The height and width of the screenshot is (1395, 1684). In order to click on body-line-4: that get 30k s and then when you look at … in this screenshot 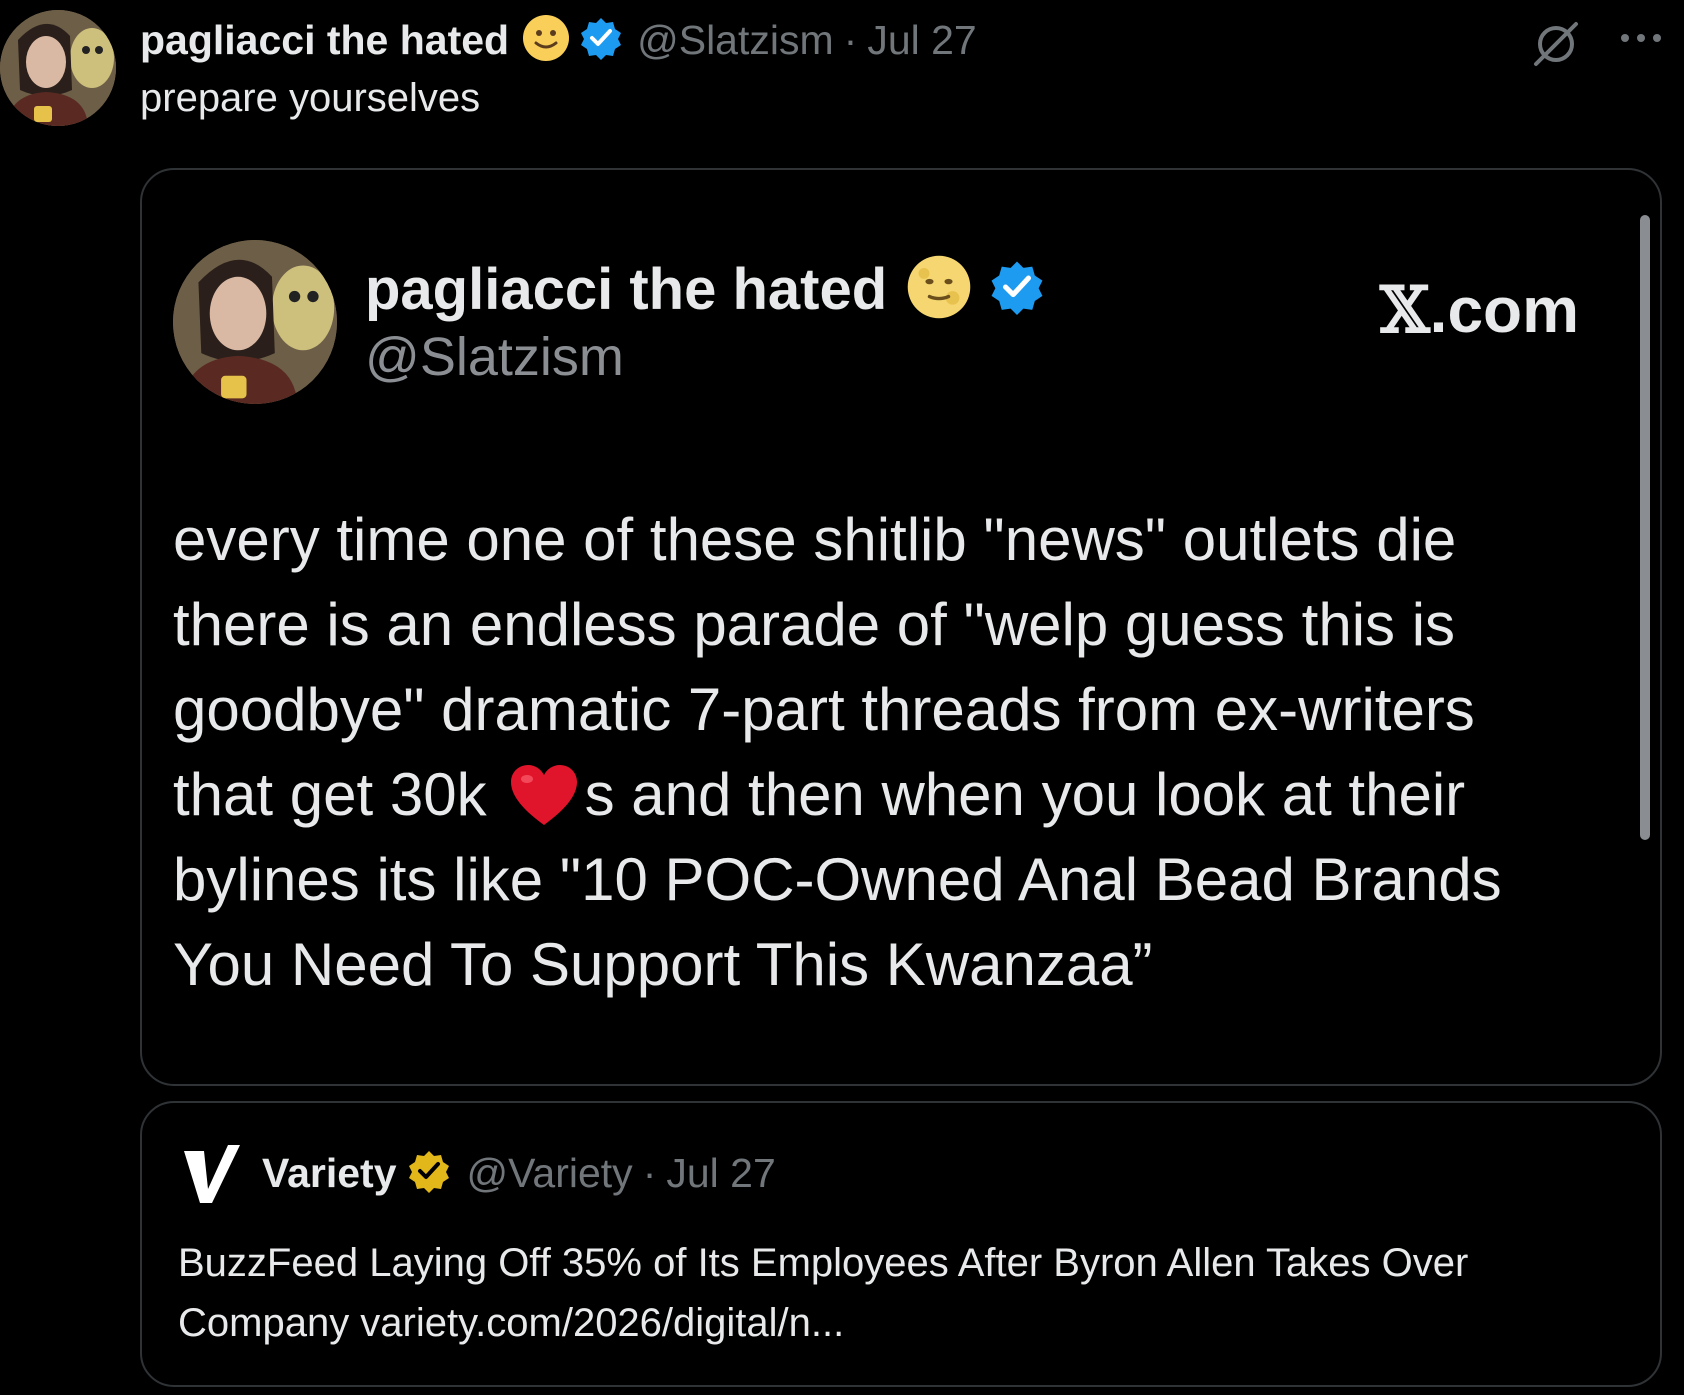, I will do `click(873, 794)`.